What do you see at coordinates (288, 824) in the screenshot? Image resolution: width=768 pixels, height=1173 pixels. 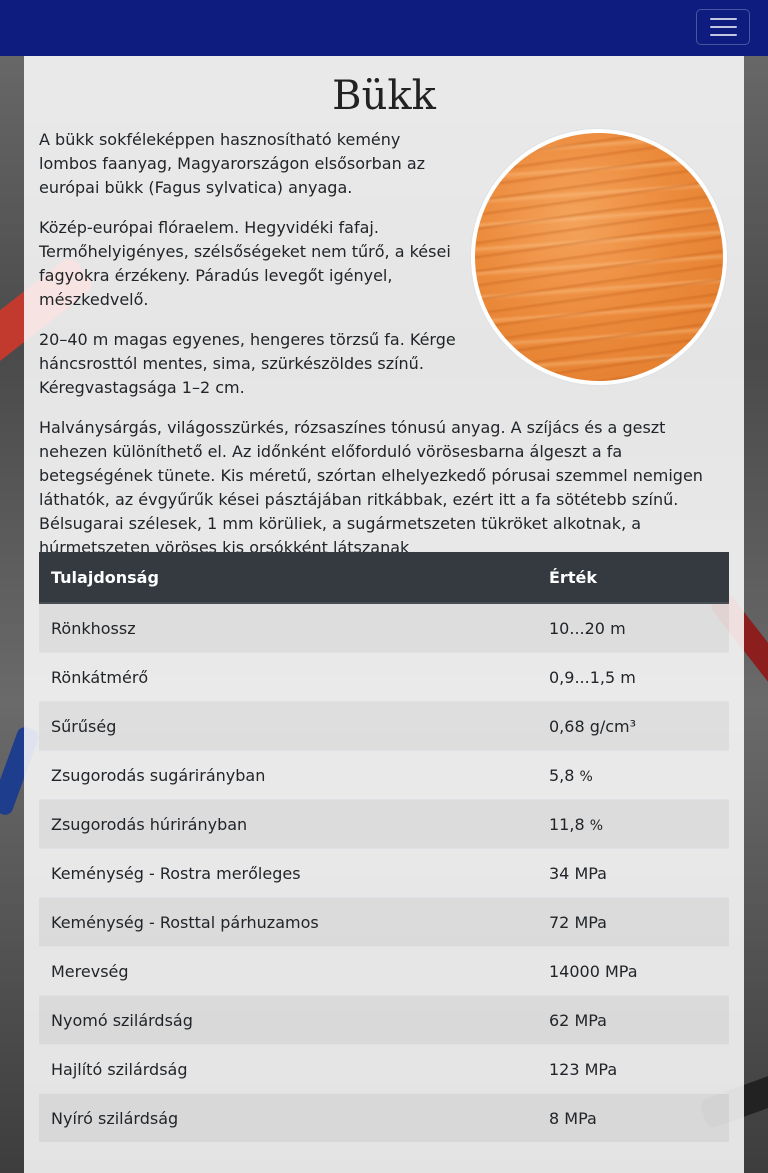 I see `property-name: Zsugorodás húrirányban` at bounding box center [288, 824].